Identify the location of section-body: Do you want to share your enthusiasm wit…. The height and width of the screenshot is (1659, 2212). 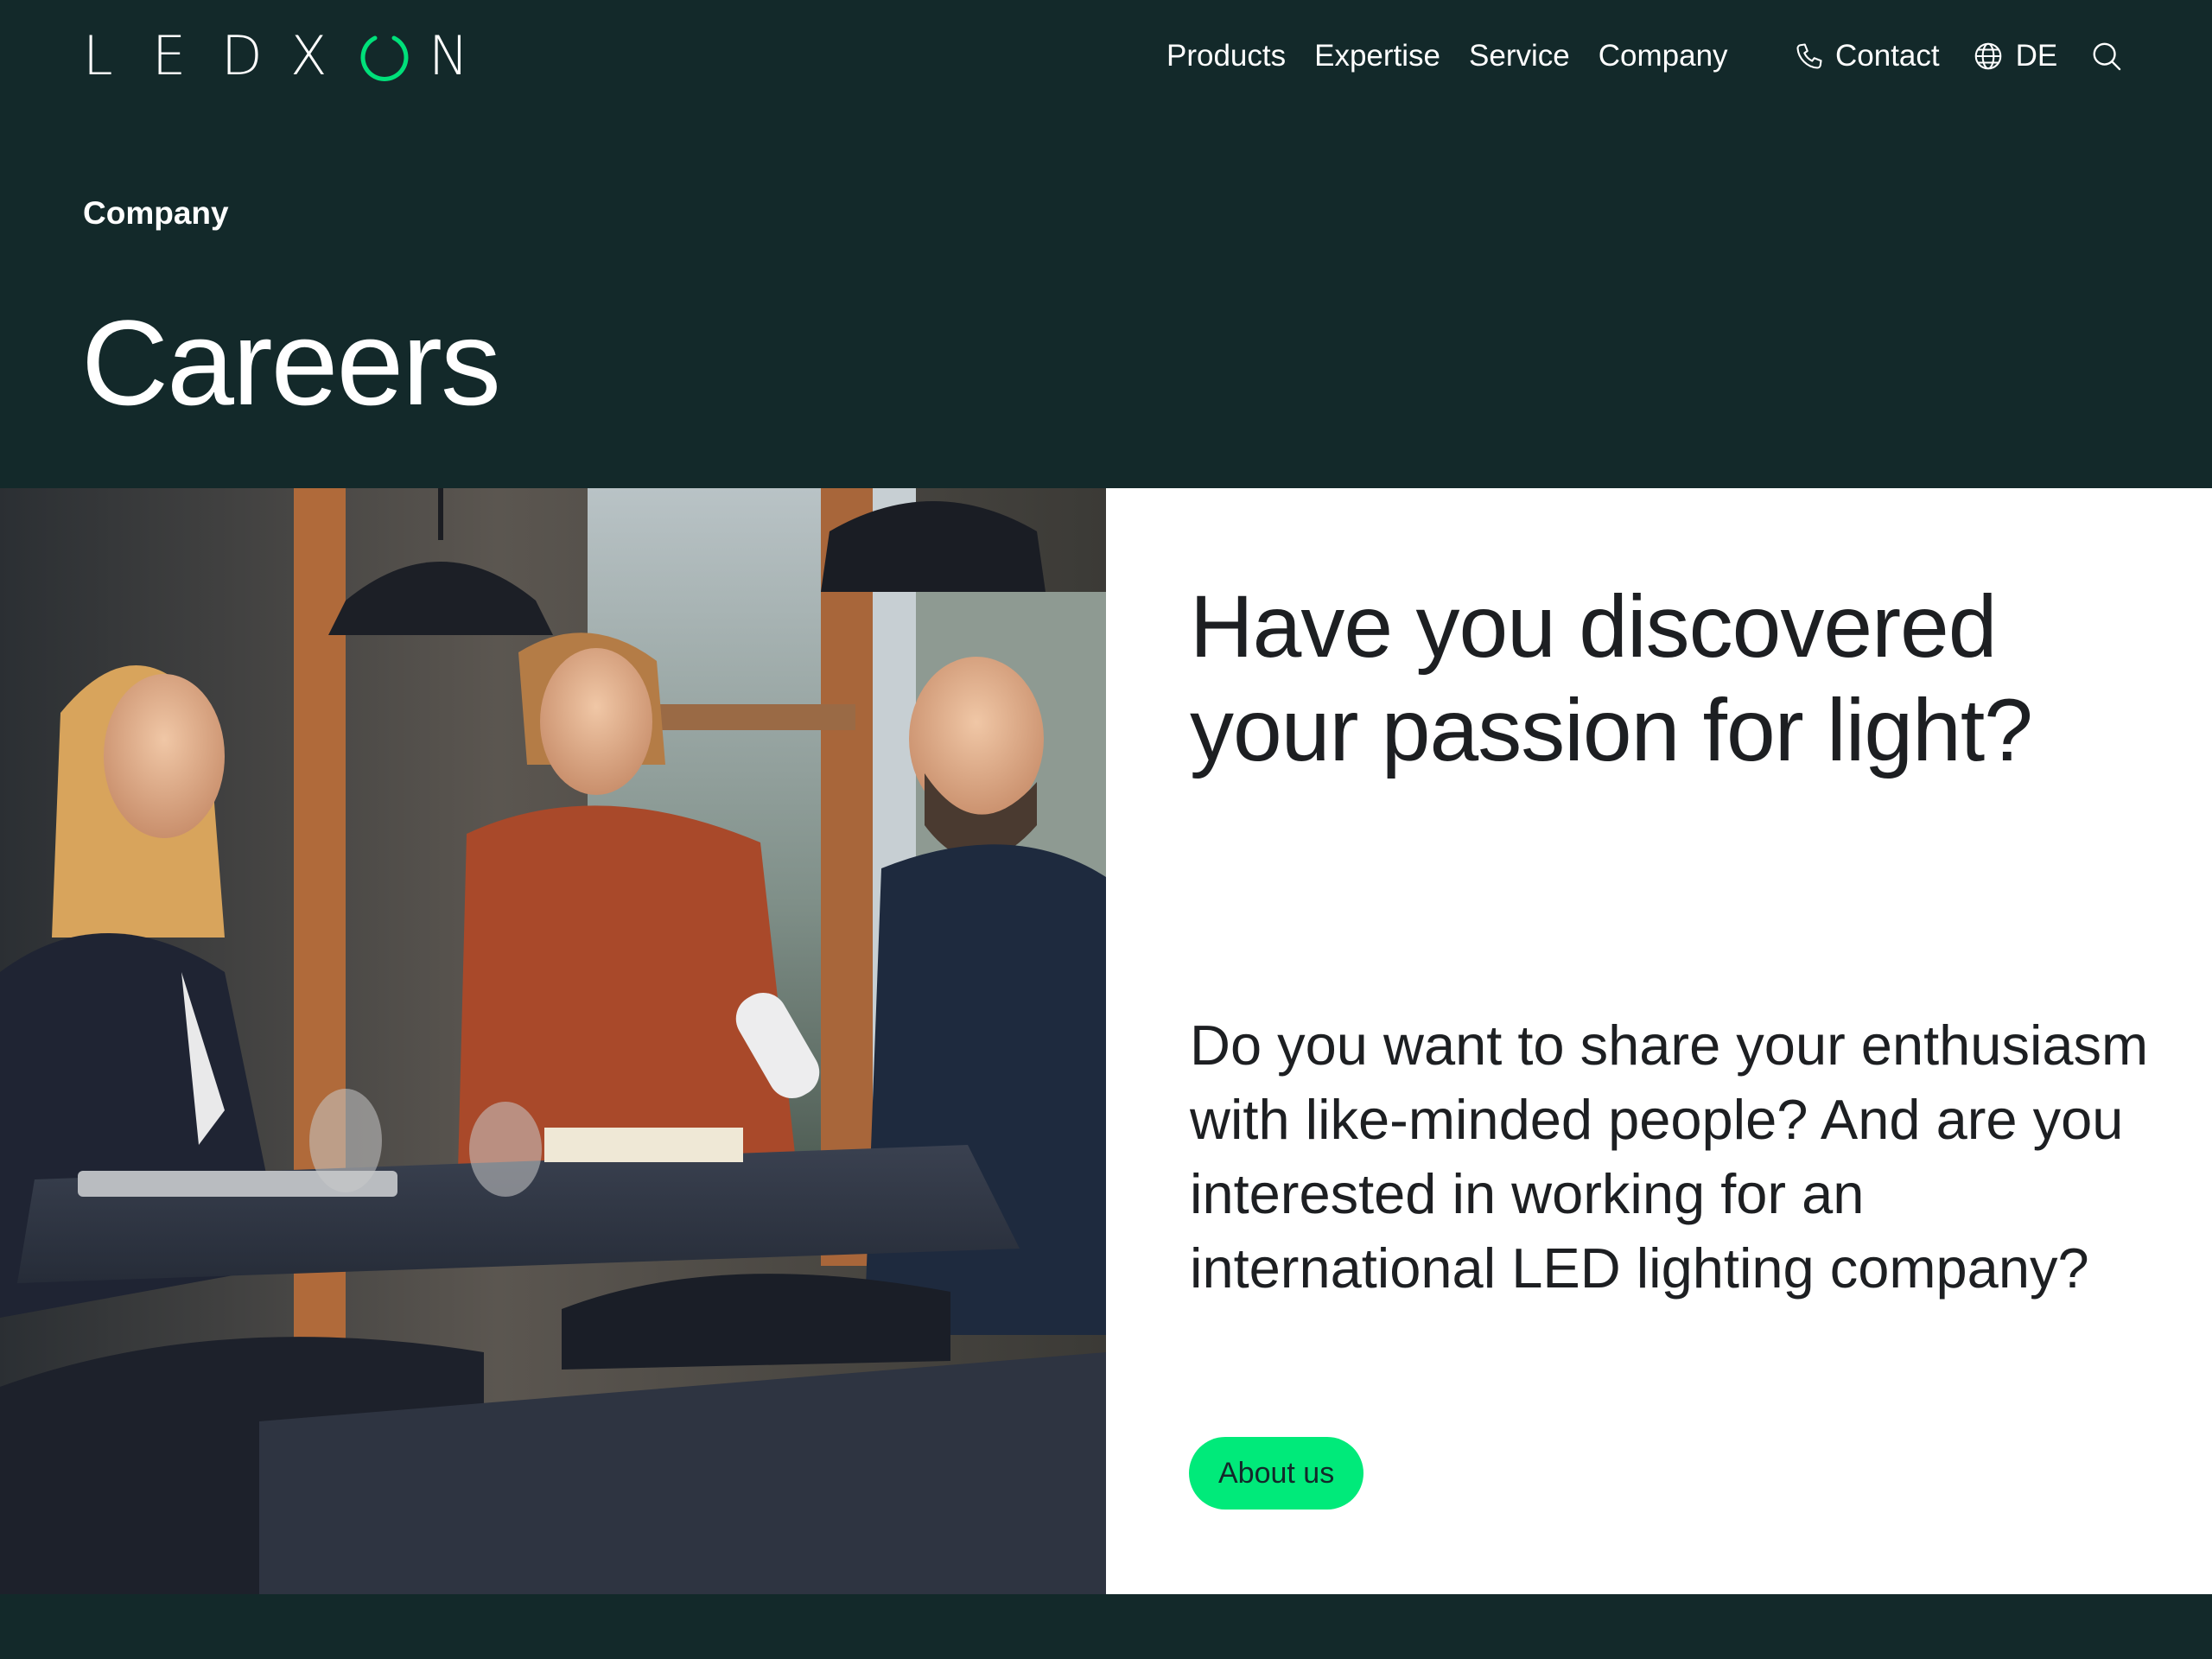
(1669, 1157).